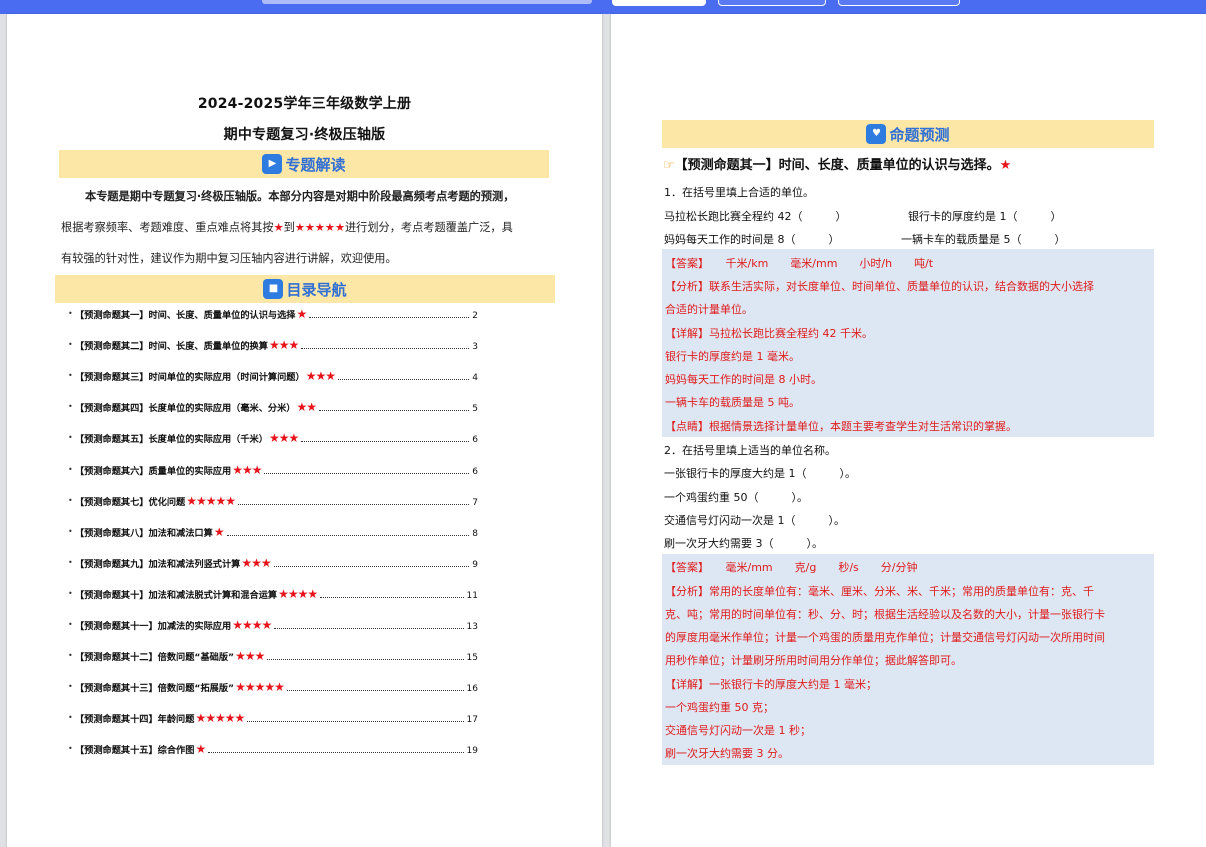  I want to click on toc-entry: • 【预测命题其二】时间、长度、质量单位的换算 ★★★ 3, so click(273, 345).